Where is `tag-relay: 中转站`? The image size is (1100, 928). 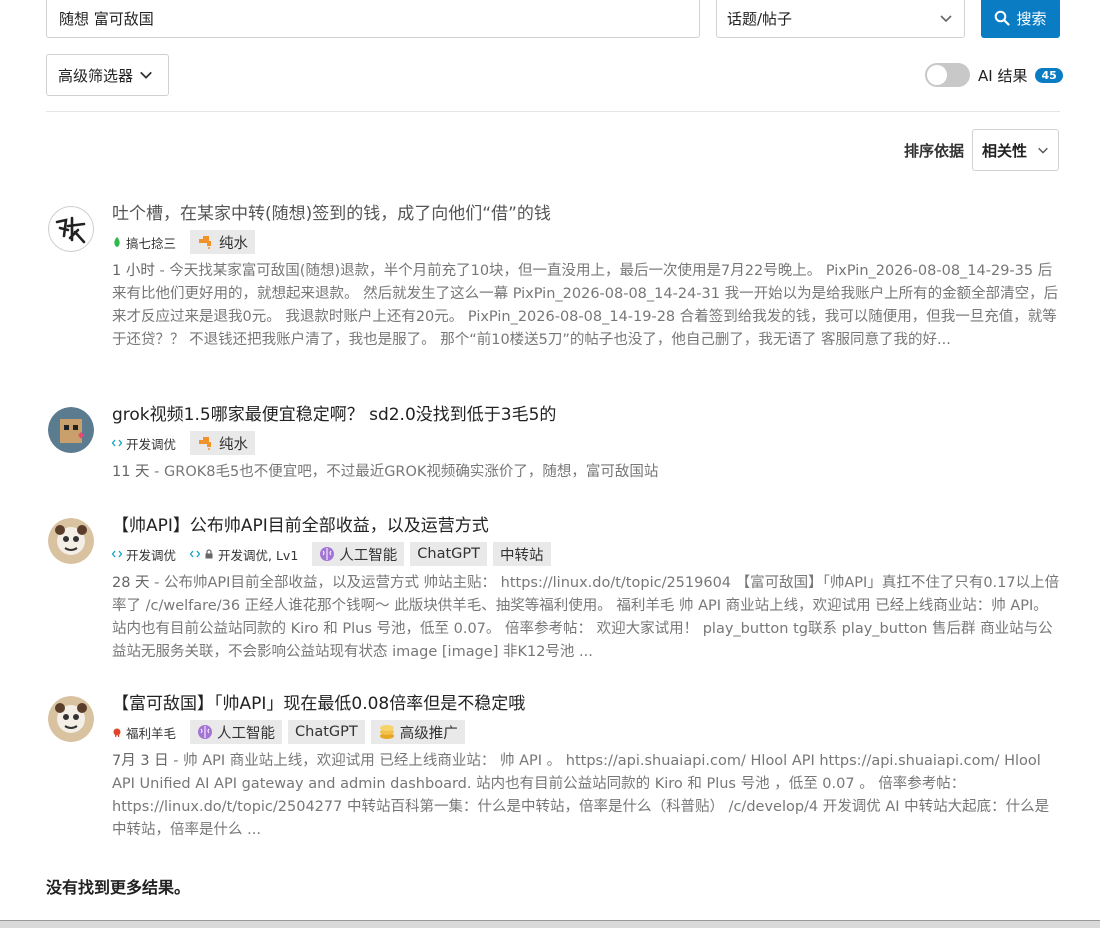
tag-relay: 中转站 is located at coordinates (522, 554).